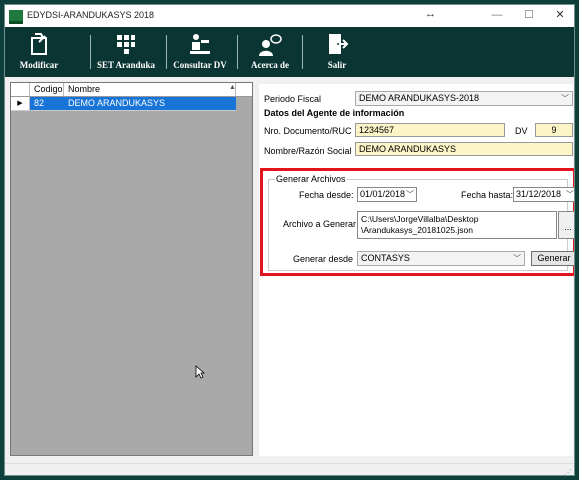 This screenshot has height=480, width=579. Describe the element at coordinates (270, 65) in the screenshot. I see `acerca-de-label: Acerca de` at that location.